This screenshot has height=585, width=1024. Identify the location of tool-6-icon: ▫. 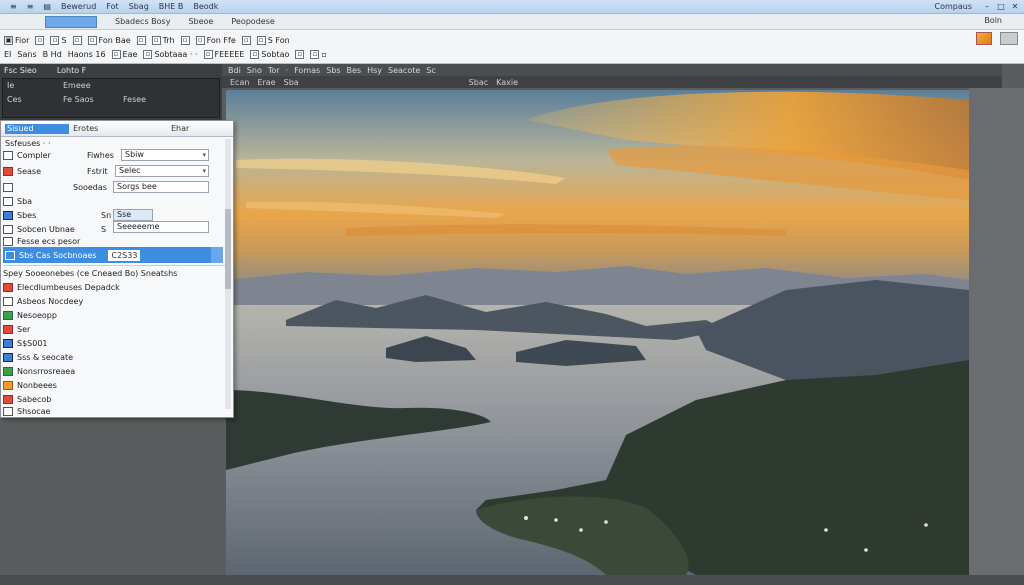
(141, 40).